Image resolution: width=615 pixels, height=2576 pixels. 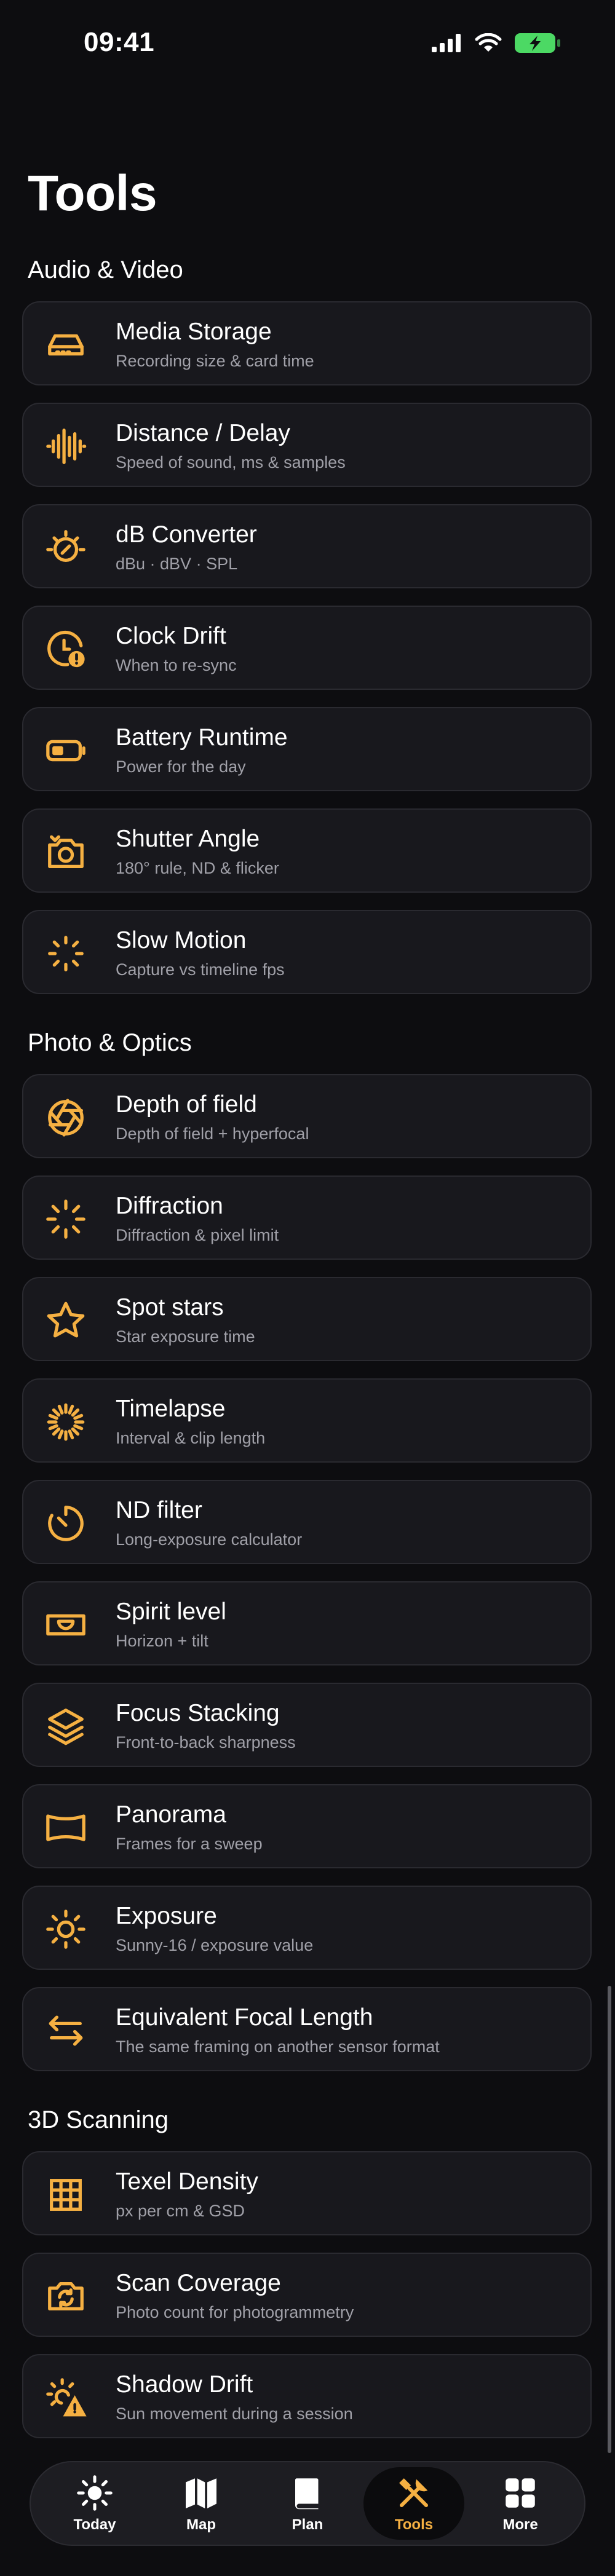 What do you see at coordinates (65, 751) in the screenshot?
I see `battery-icon` at bounding box center [65, 751].